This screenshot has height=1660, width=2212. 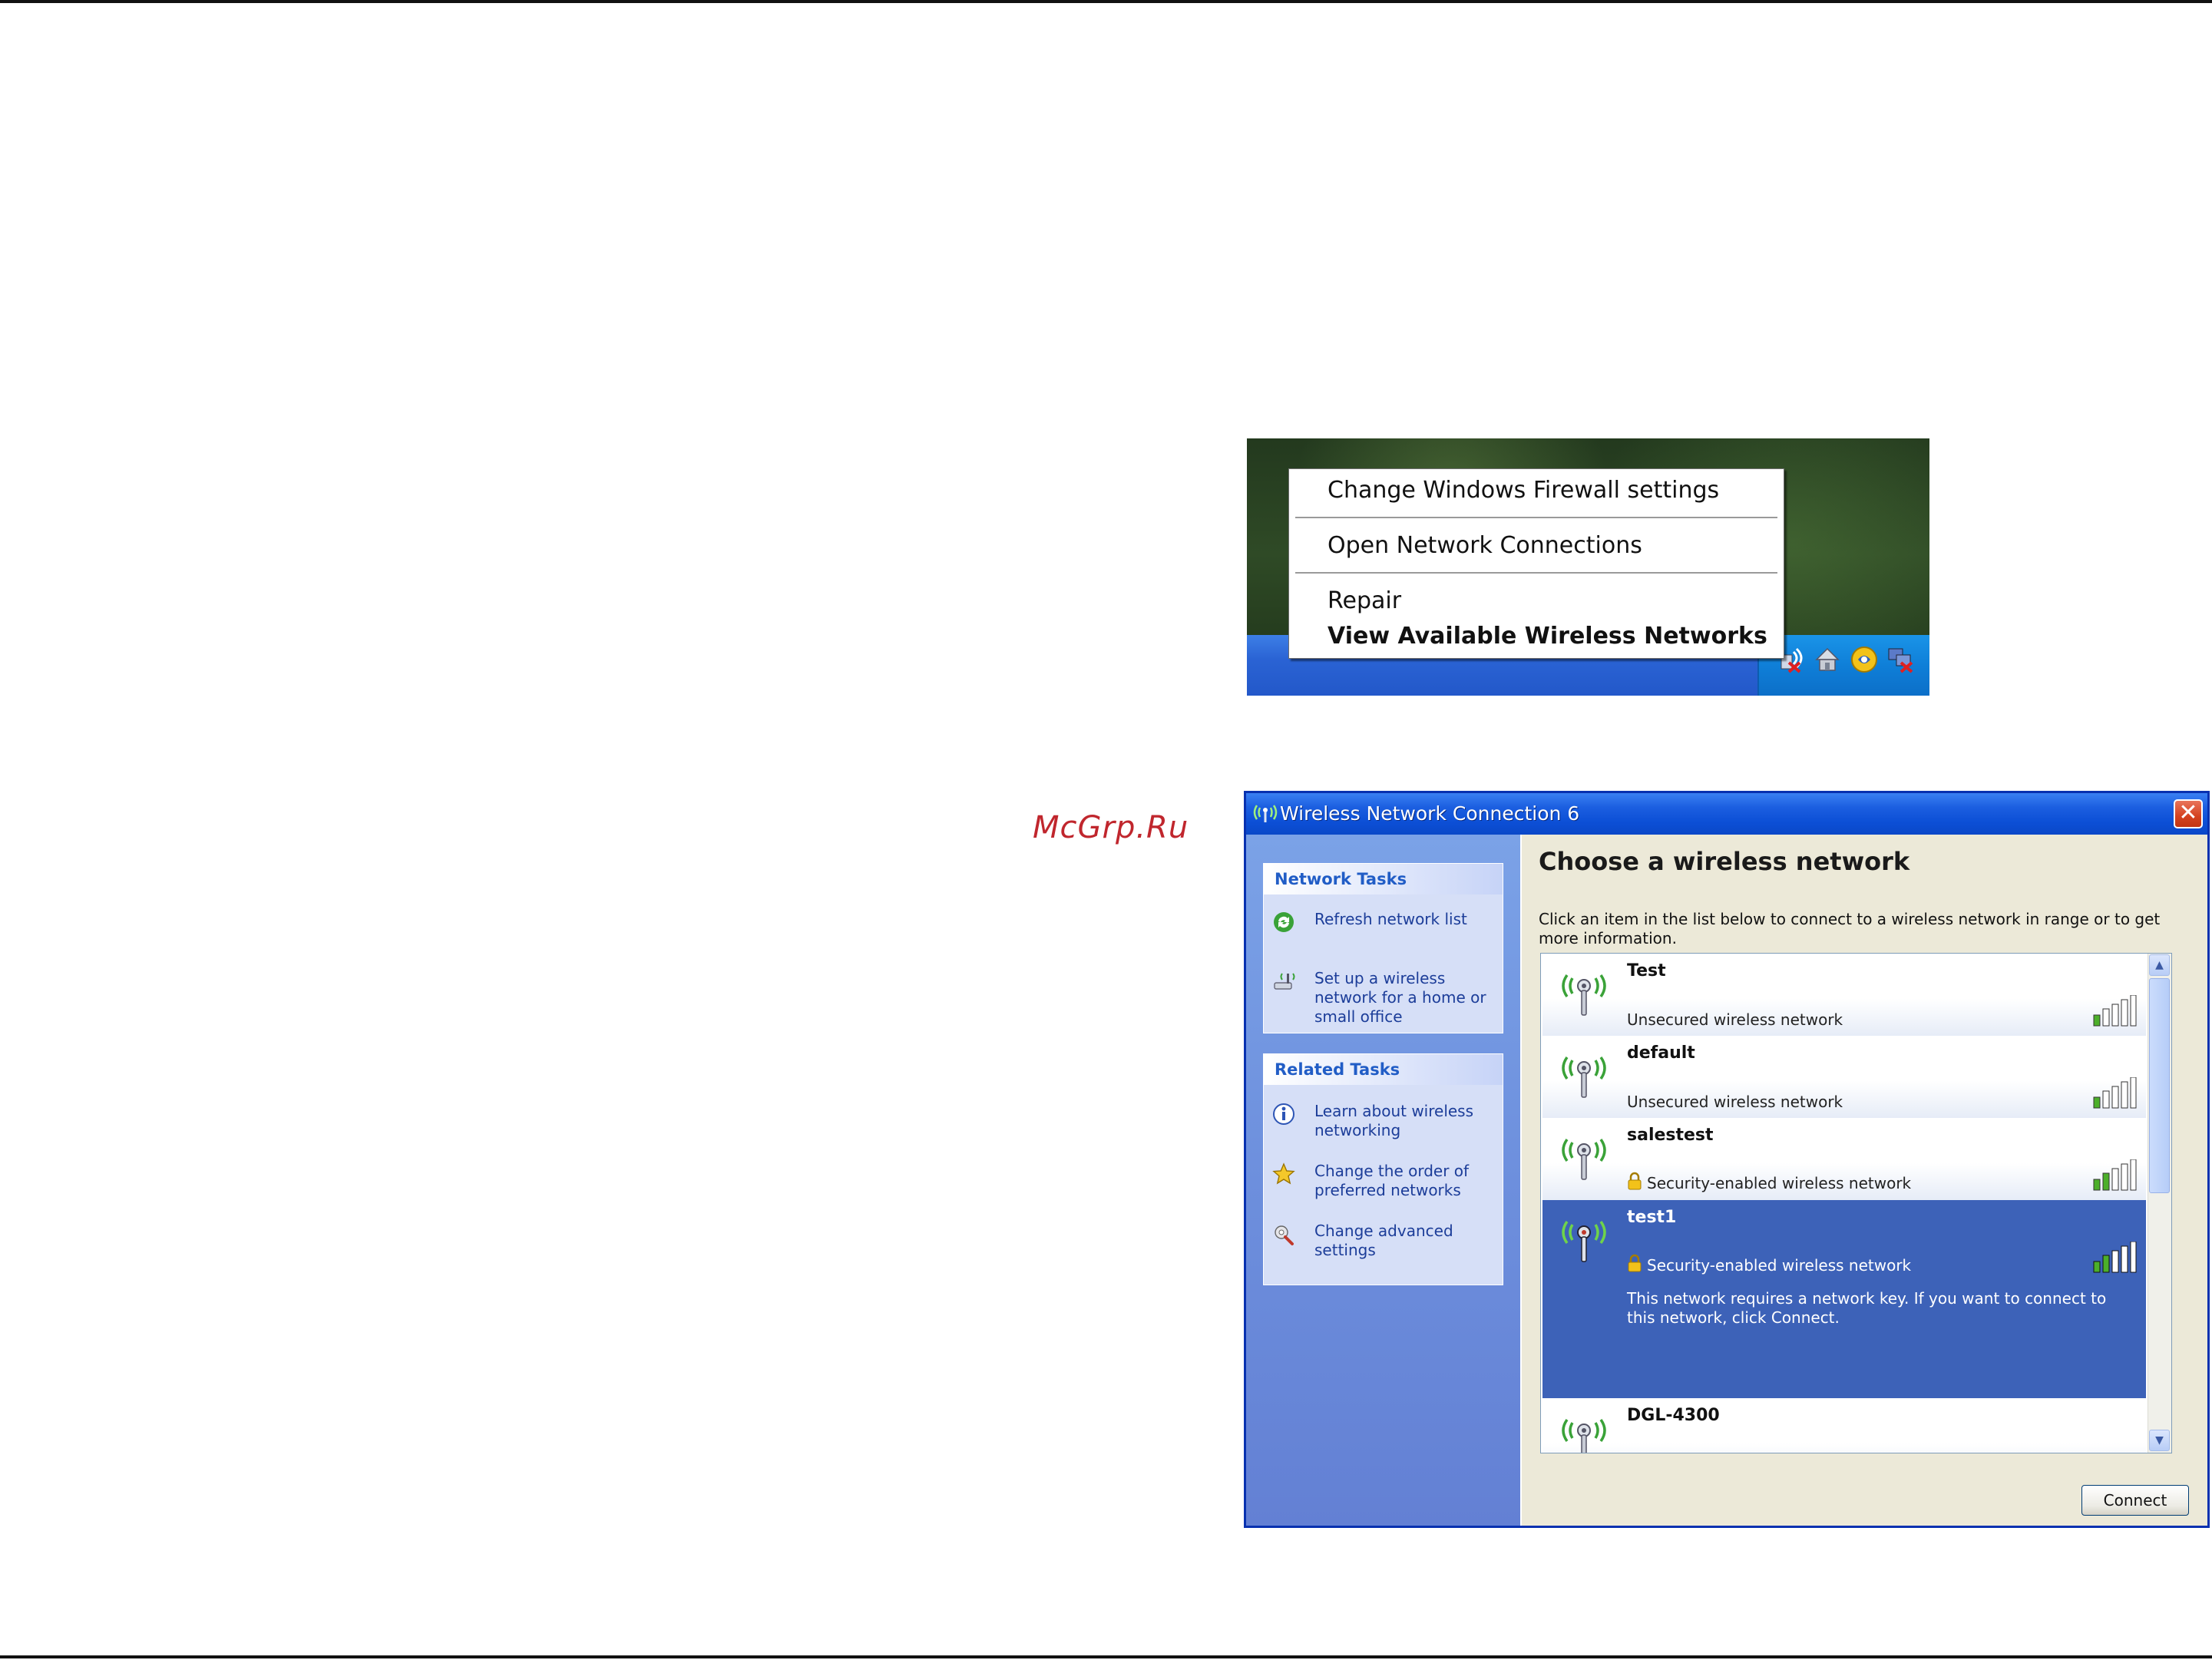 What do you see at coordinates (2159, 1440) in the screenshot?
I see `scroll-down-button: ▼` at bounding box center [2159, 1440].